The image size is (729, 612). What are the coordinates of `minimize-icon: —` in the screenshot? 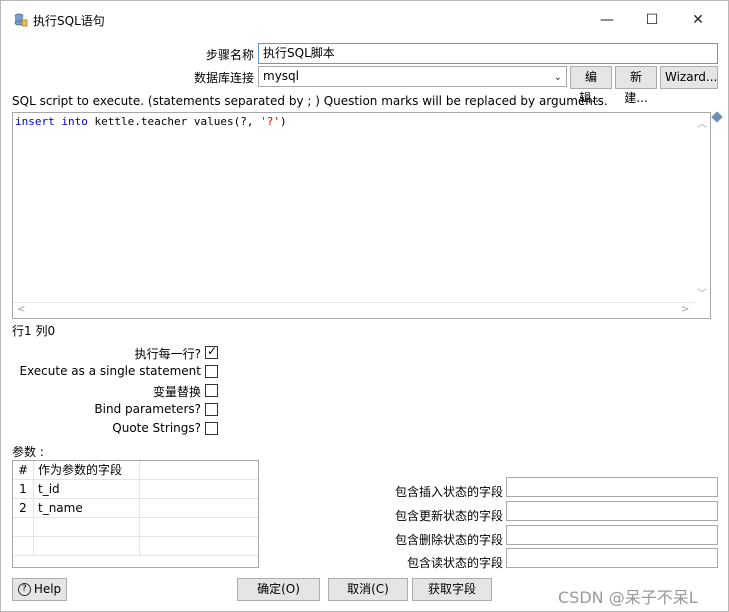 It's located at (607, 20).